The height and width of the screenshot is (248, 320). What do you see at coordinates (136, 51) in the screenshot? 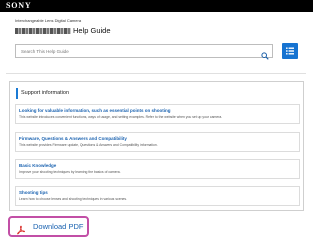
I see `search-input` at bounding box center [136, 51].